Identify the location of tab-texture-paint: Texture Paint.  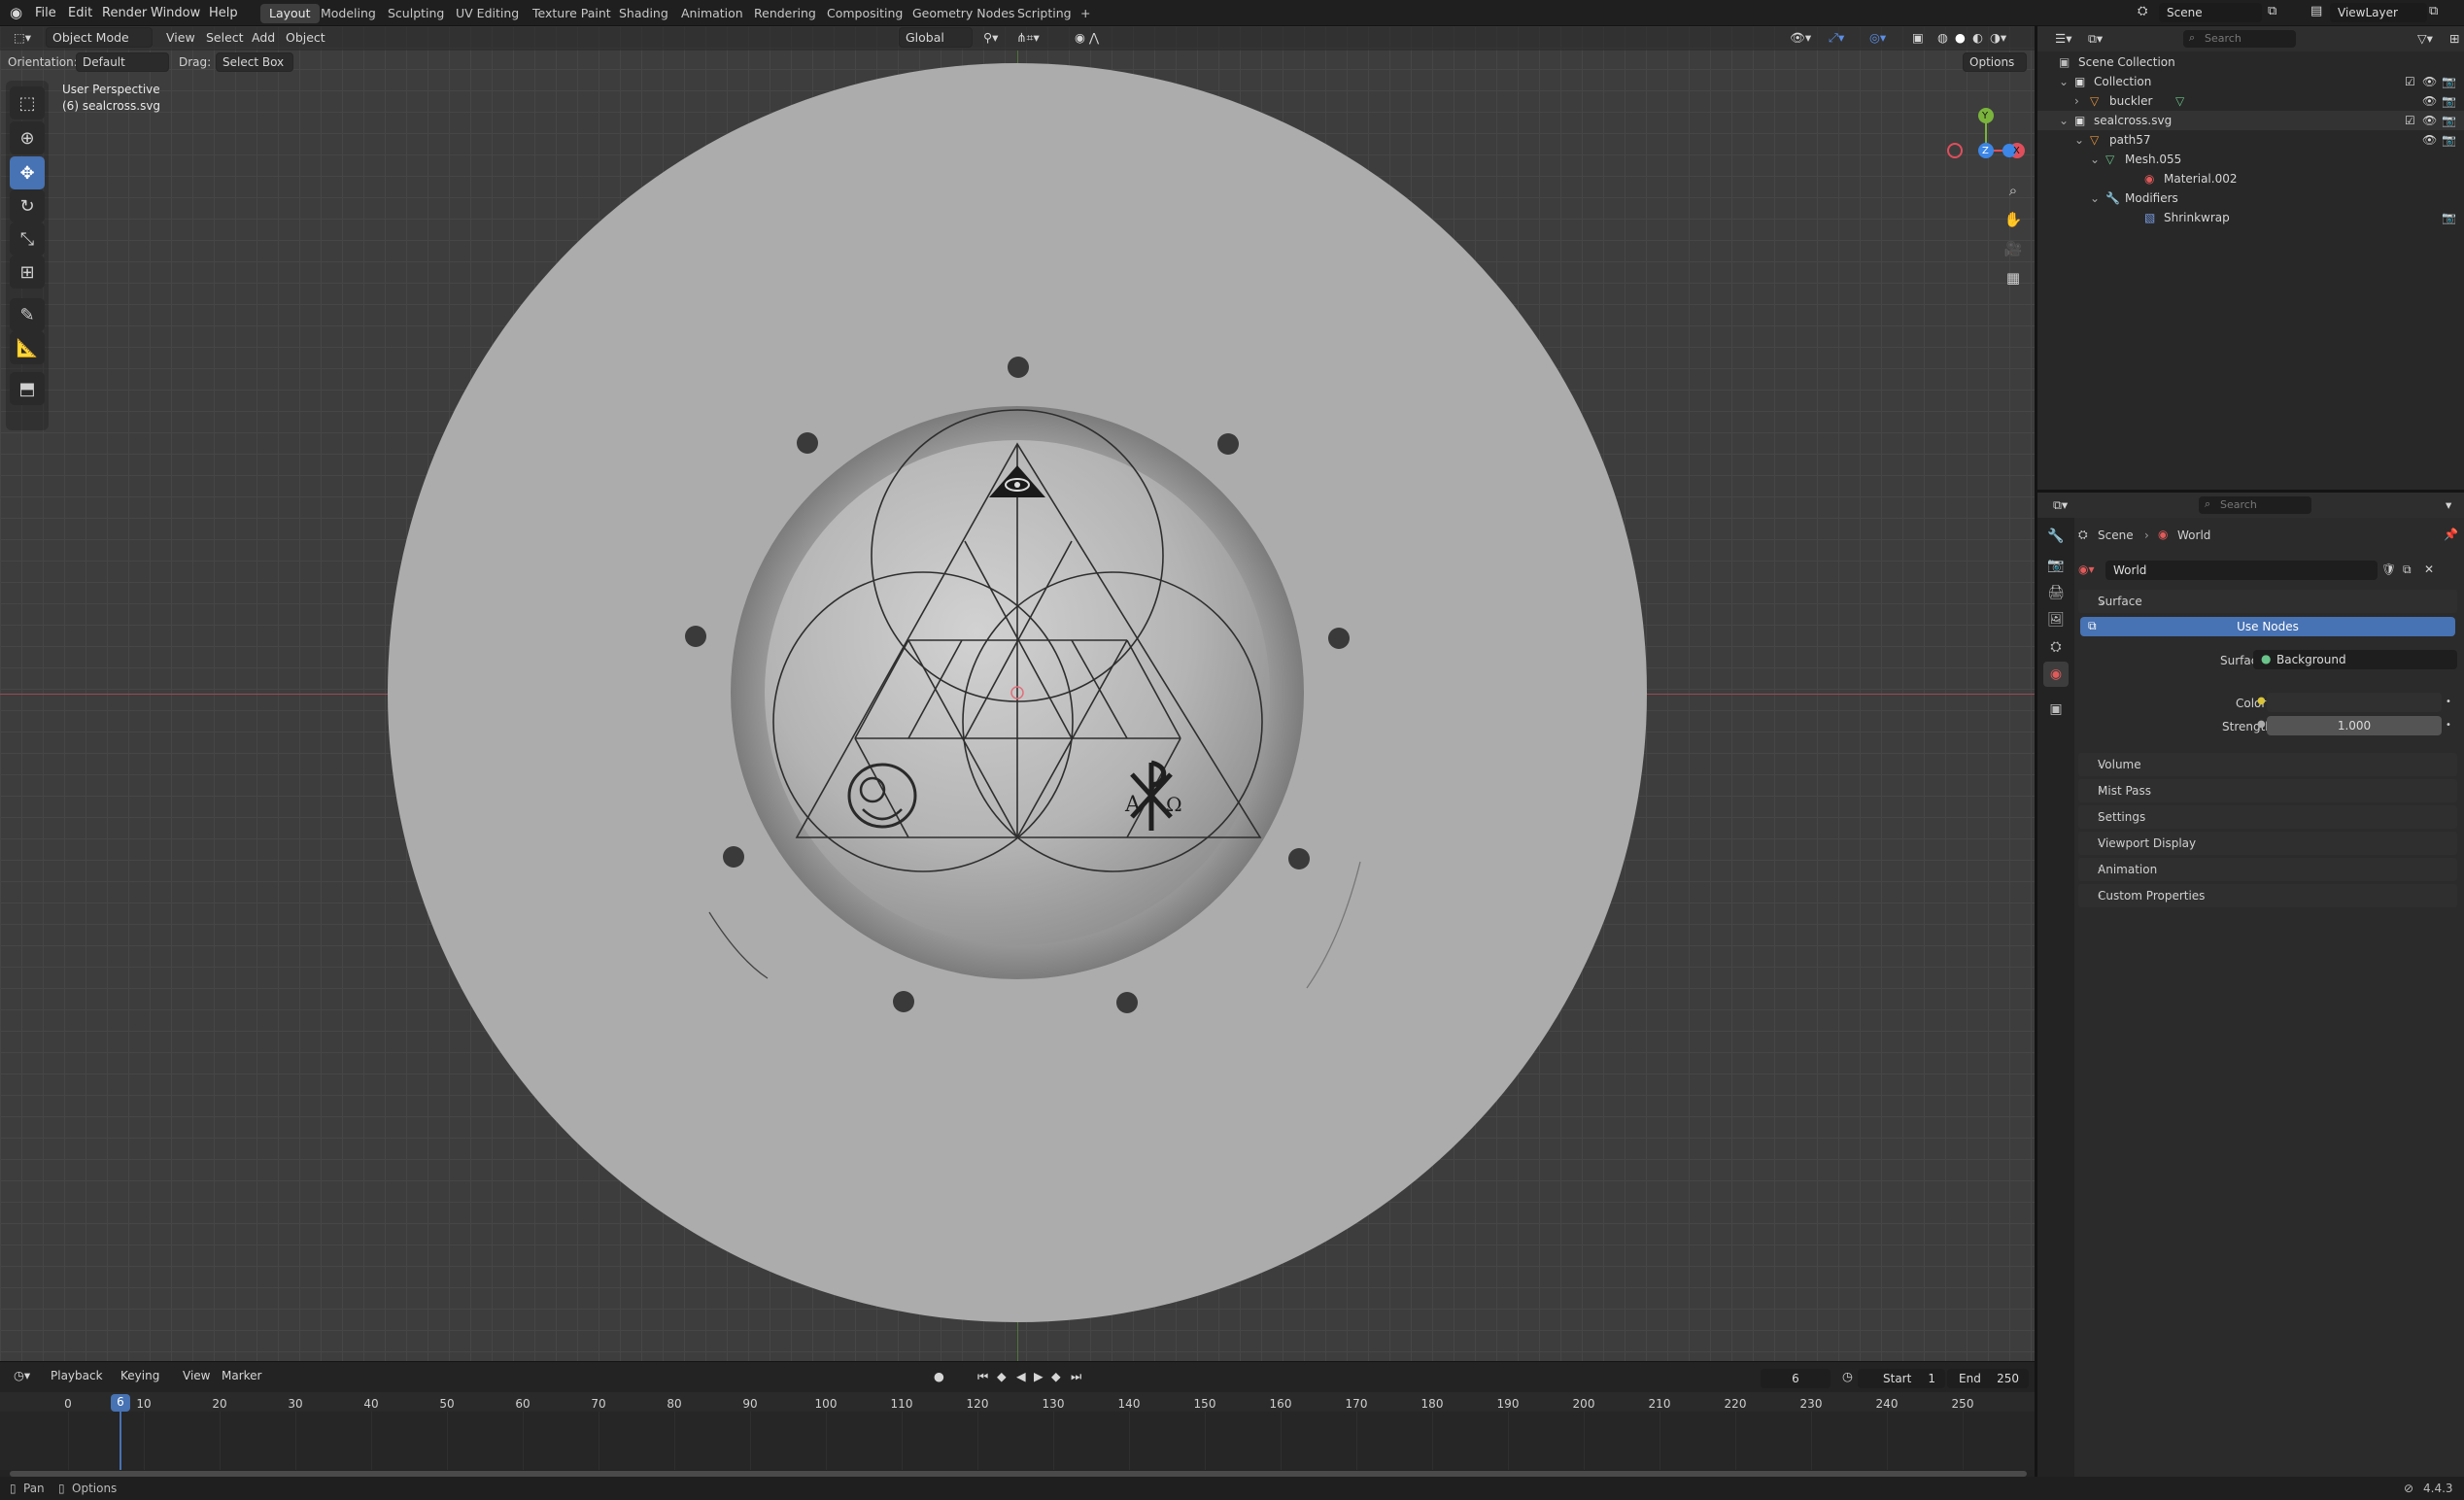
(572, 14).